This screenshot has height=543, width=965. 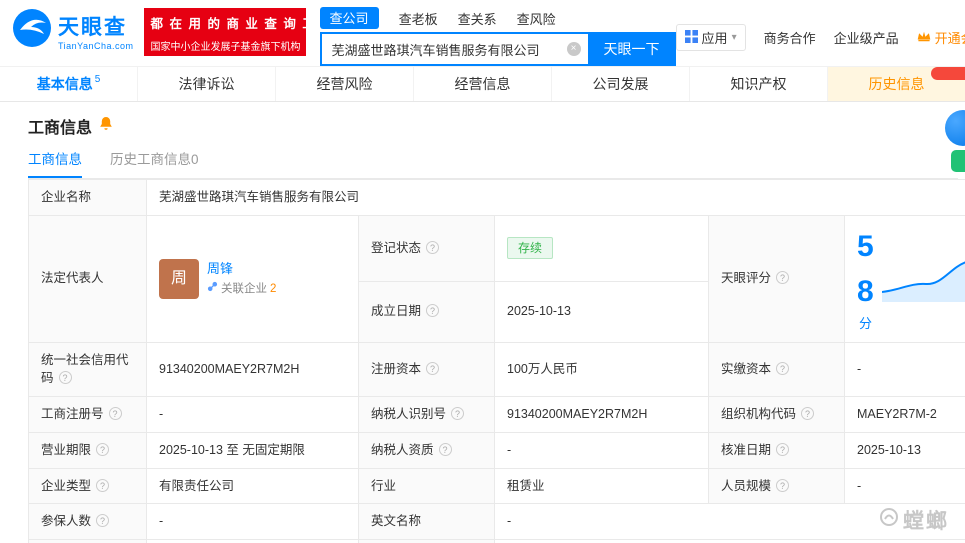 I want to click on score-sparkline-chart, so click(x=923, y=279).